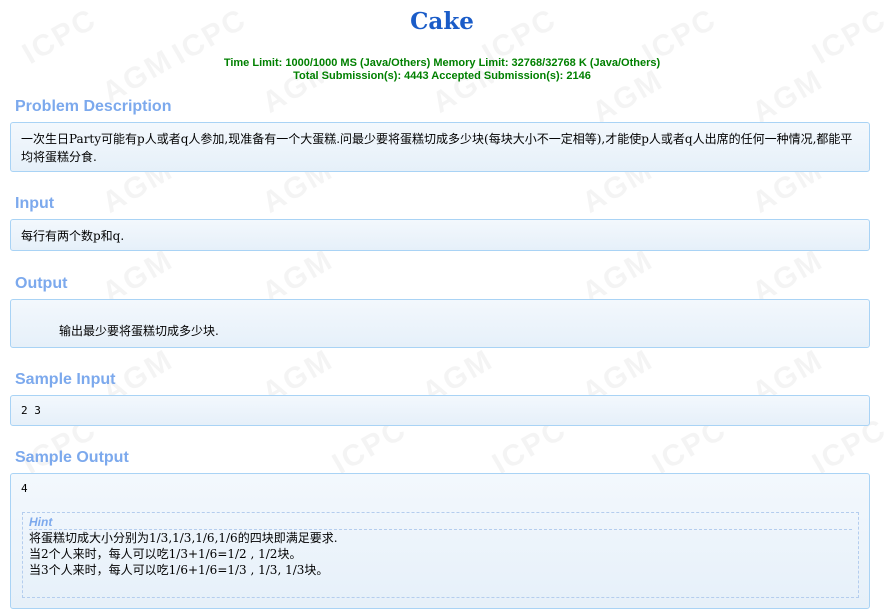 This screenshot has height=612, width=884. What do you see at coordinates (440, 323) in the screenshot?
I see `output-panel: 输出最少要将蛋糕切成多少块.` at bounding box center [440, 323].